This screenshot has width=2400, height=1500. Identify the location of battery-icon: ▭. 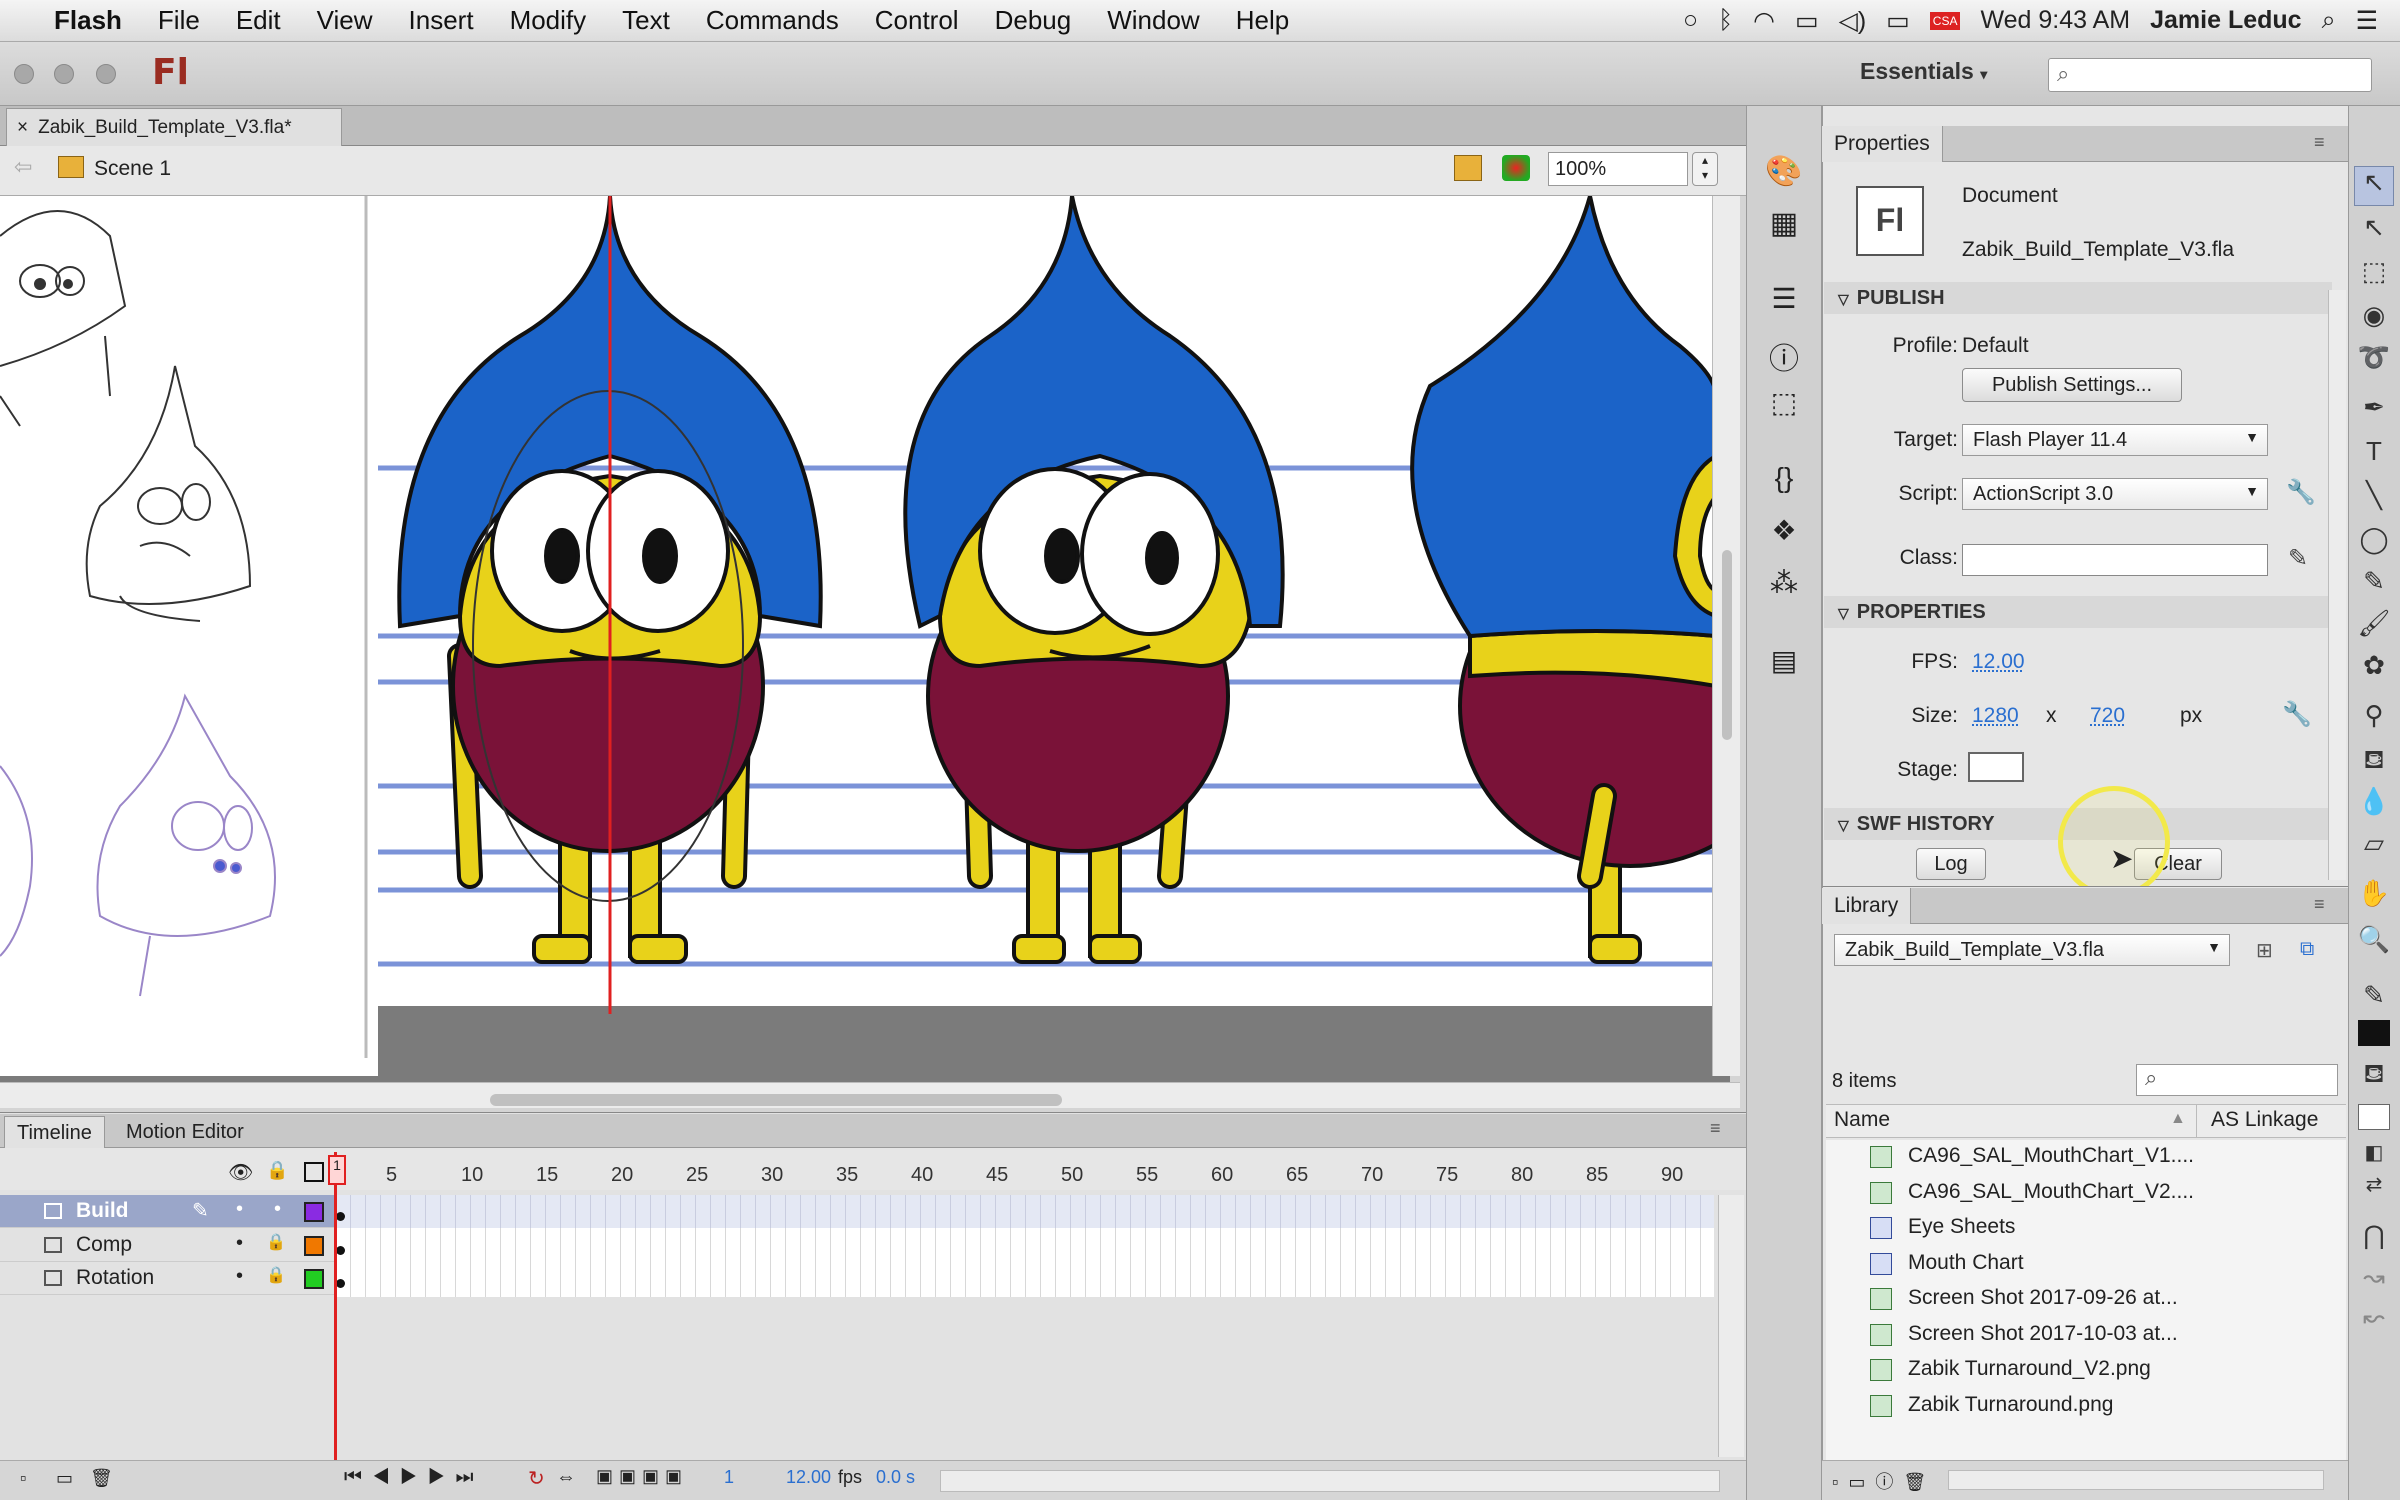
(1898, 21).